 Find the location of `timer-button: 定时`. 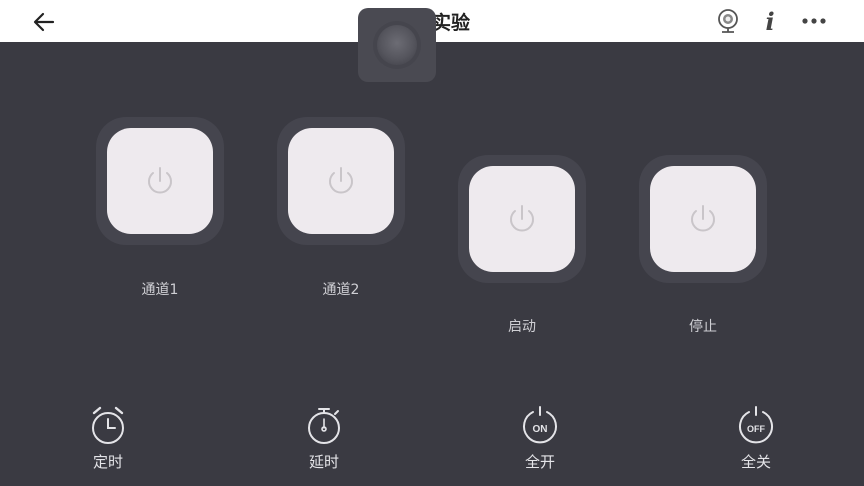

timer-button: 定时 is located at coordinates (108, 438).